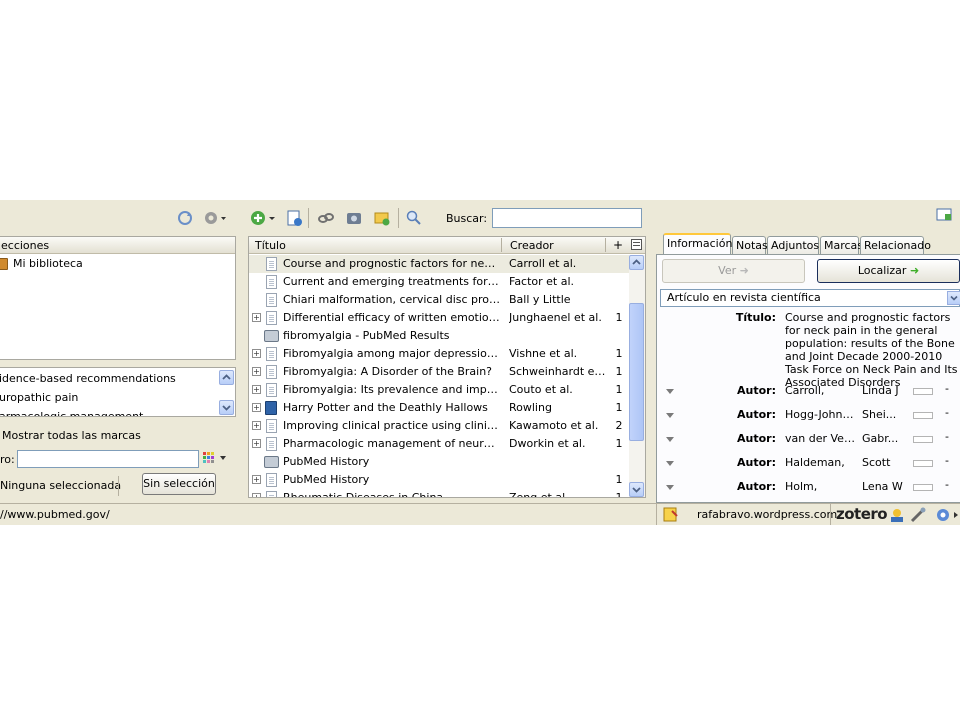 The height and width of the screenshot is (720, 960). Describe the element at coordinates (810, 298) in the screenshot. I see `item-type-select: Artículo en revista científica` at that location.